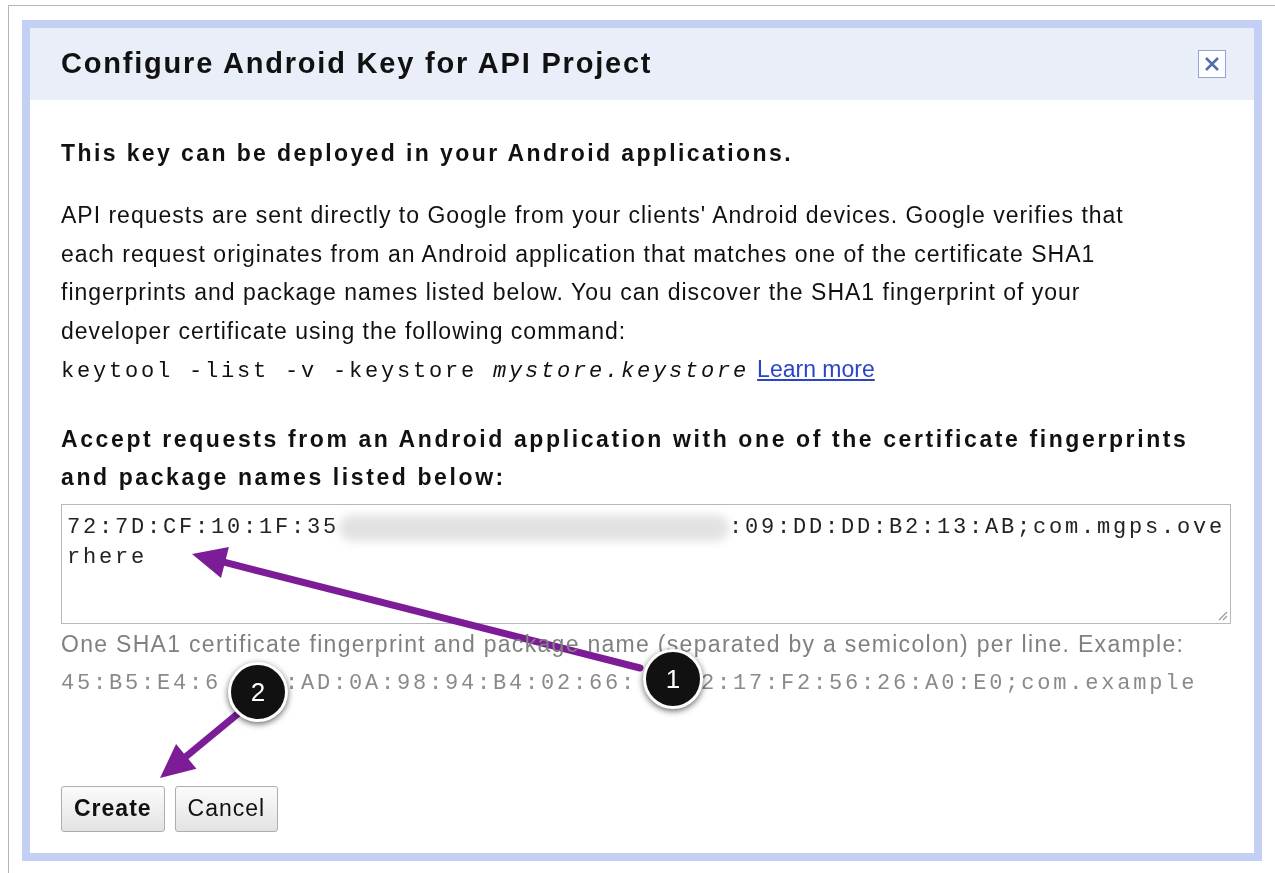  What do you see at coordinates (107, 557) in the screenshot?
I see `field-value-wrapped: rhere` at bounding box center [107, 557].